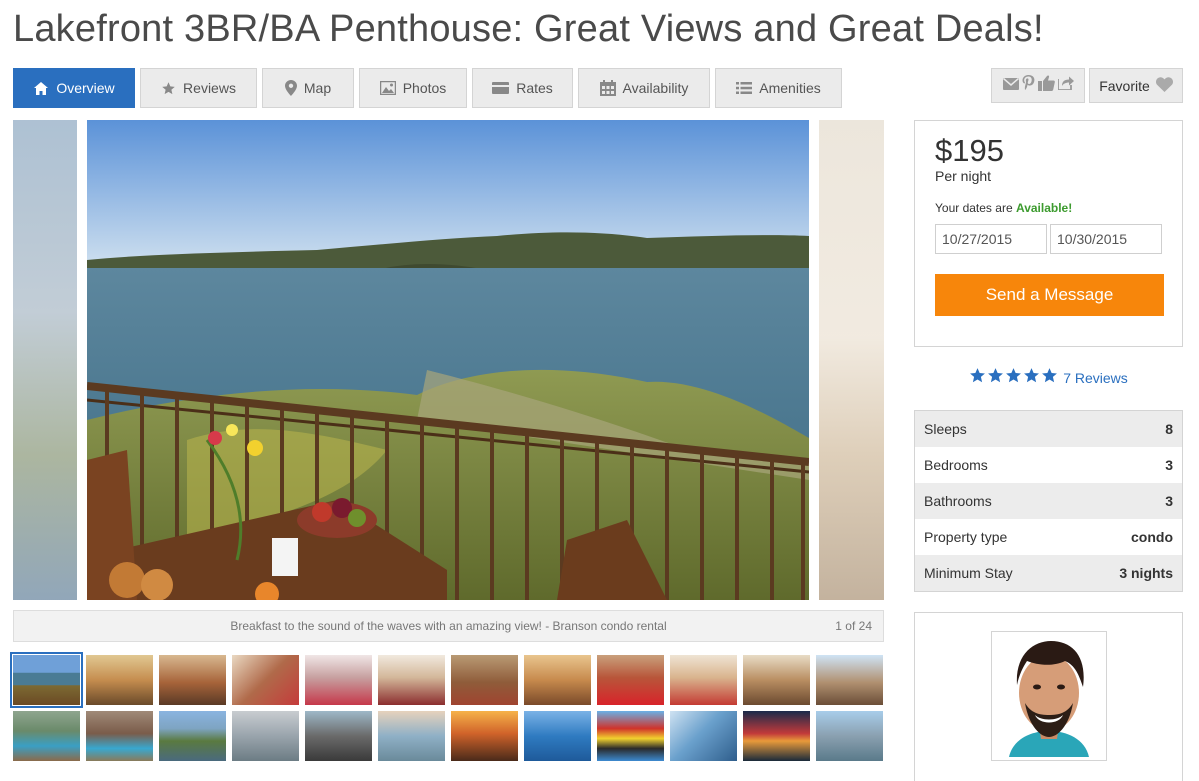  I want to click on rating-summary: 7 Reviews, so click(1048, 378).